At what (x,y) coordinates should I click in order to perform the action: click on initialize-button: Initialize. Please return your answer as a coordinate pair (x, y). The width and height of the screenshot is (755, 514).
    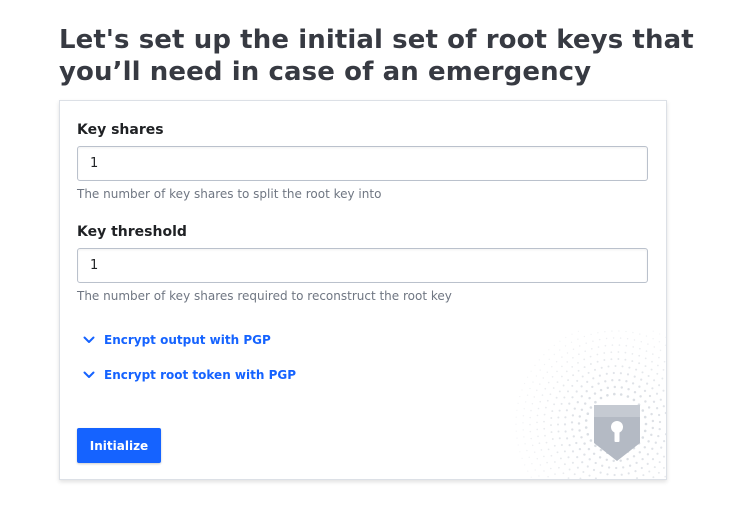
    Looking at the image, I should click on (119, 445).